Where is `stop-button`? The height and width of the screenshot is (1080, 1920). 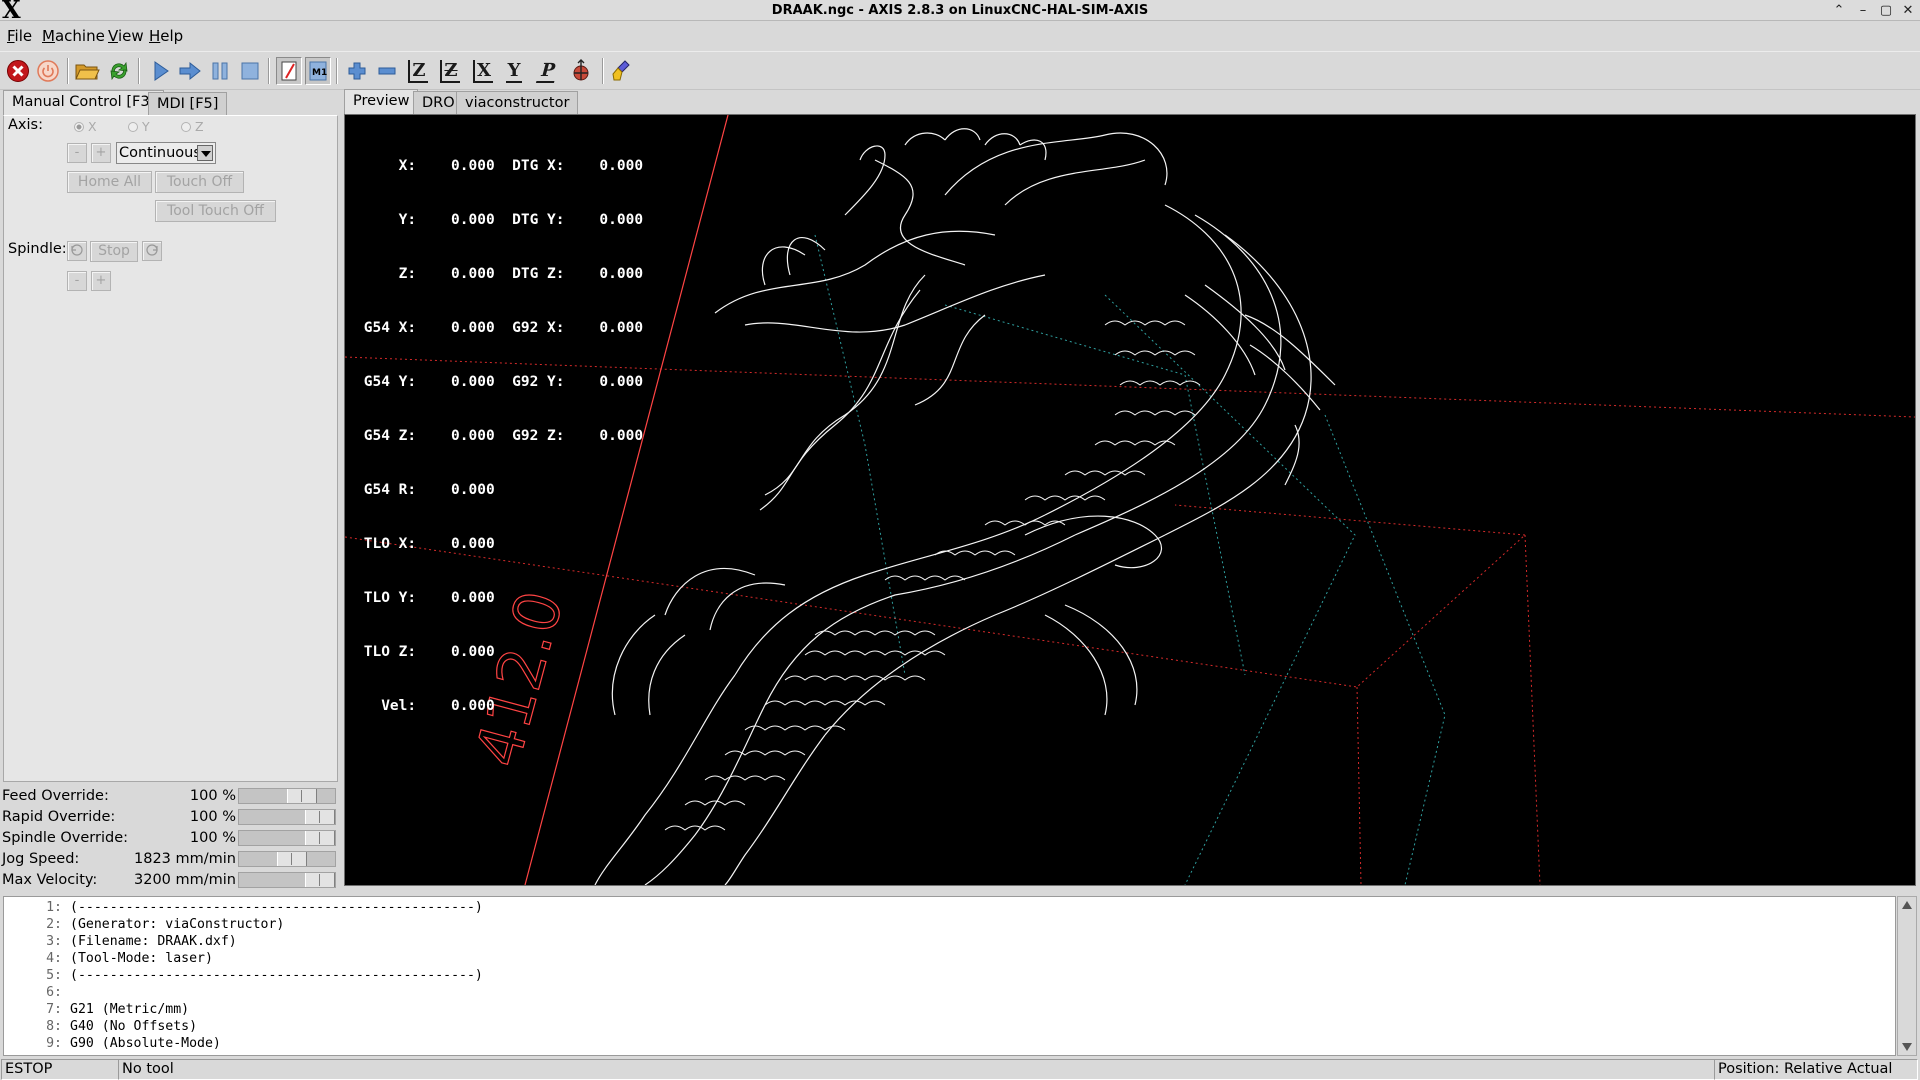
stop-button is located at coordinates (250, 71).